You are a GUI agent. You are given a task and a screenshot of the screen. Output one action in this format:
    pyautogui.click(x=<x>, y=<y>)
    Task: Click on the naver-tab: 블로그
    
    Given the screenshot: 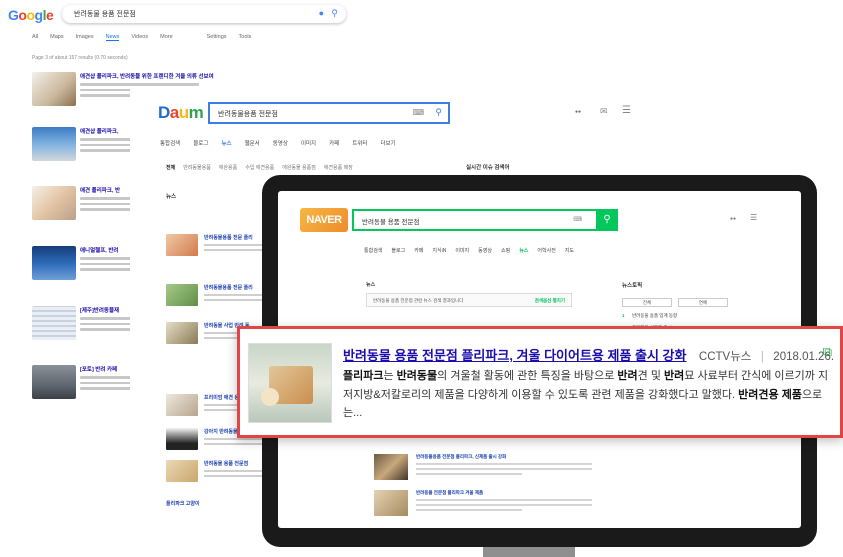 What is the action you would take?
    pyautogui.click(x=398, y=250)
    